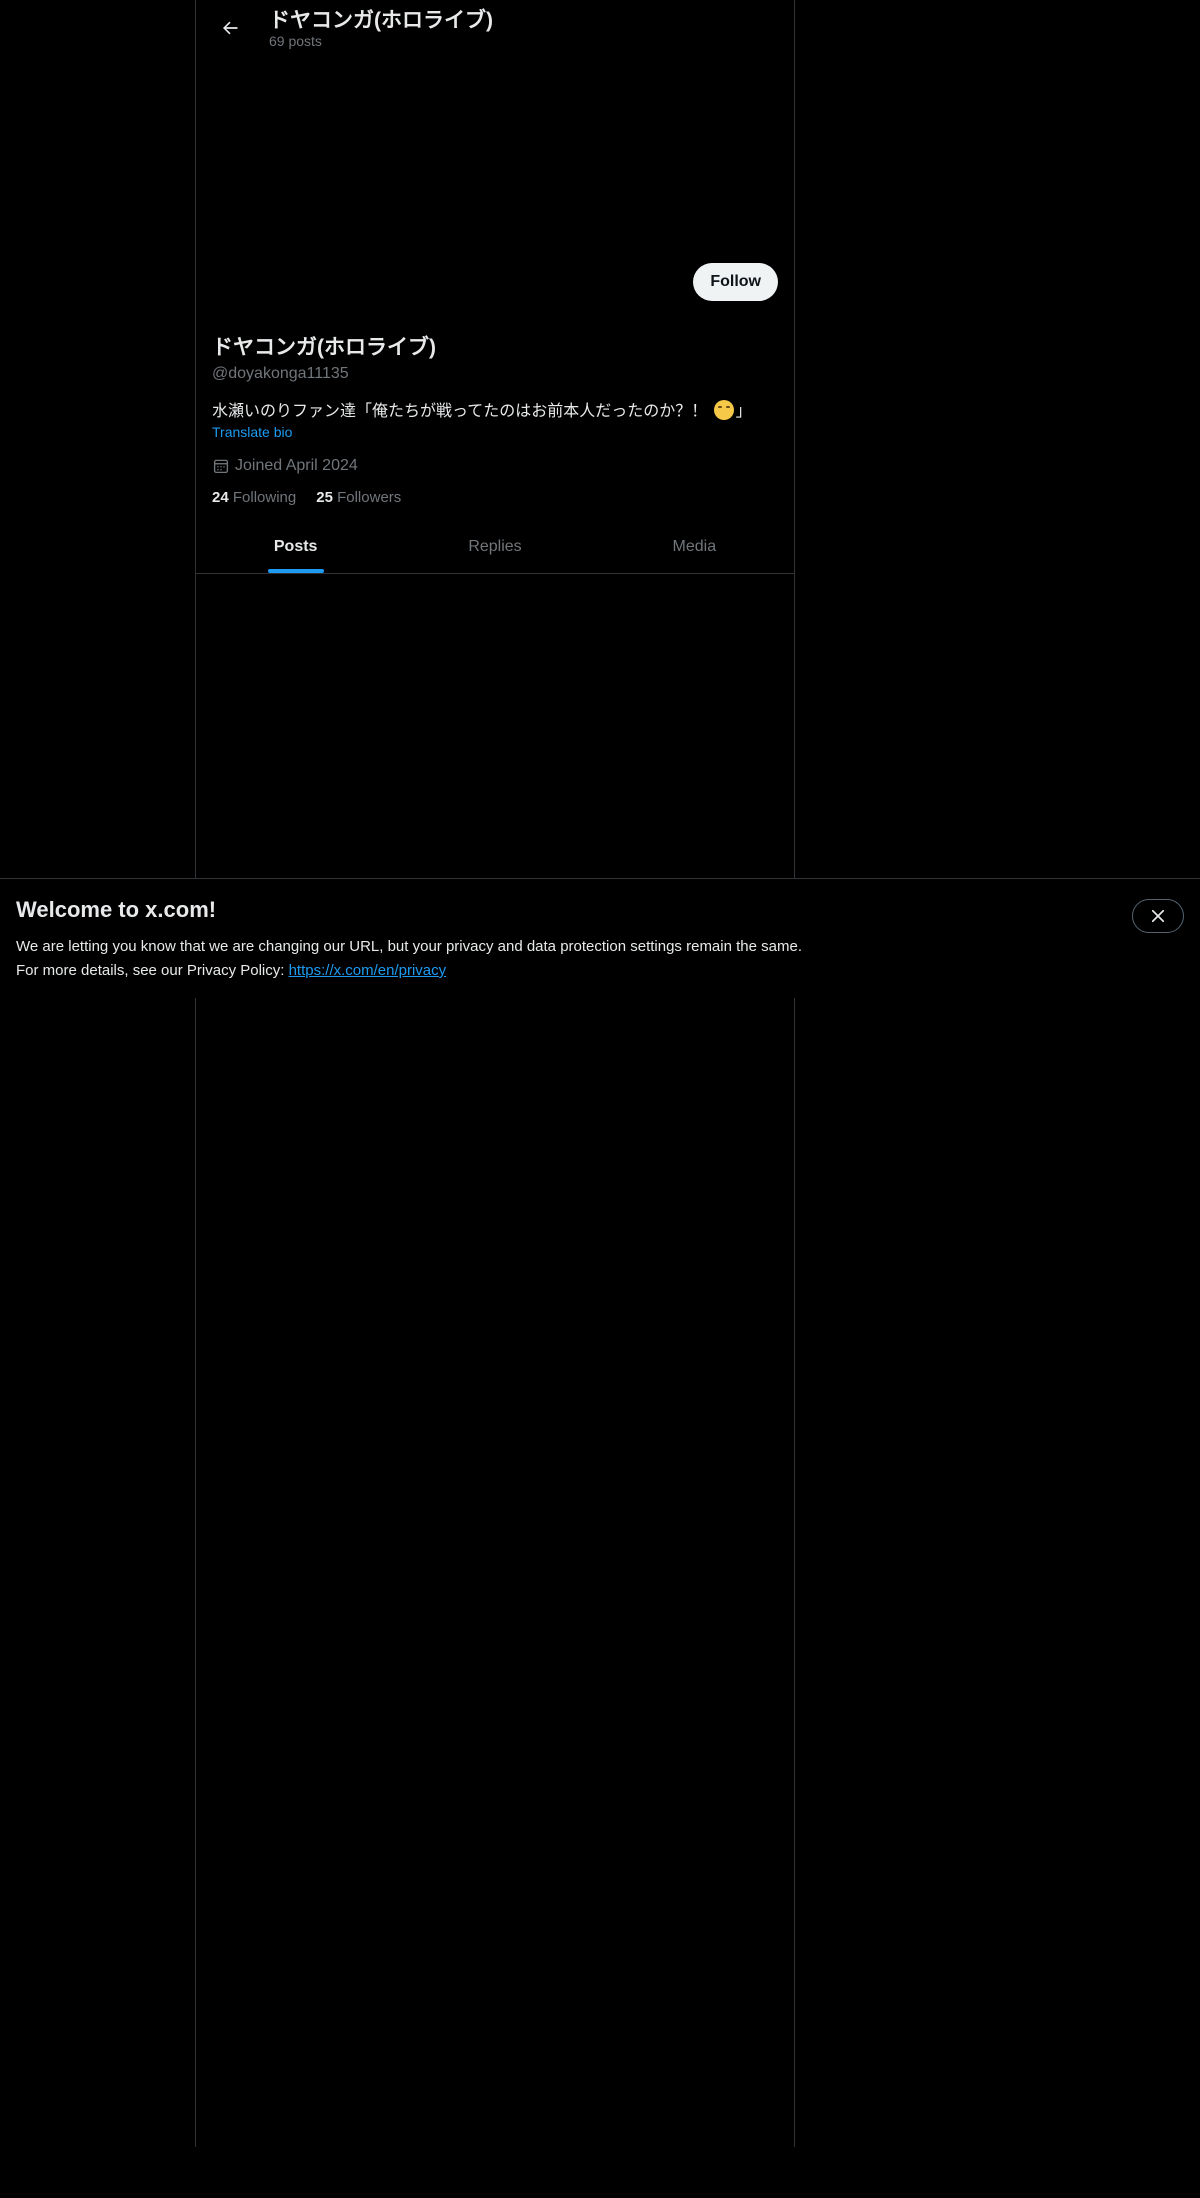  I want to click on joined-text: Joined April 2024, so click(296, 465).